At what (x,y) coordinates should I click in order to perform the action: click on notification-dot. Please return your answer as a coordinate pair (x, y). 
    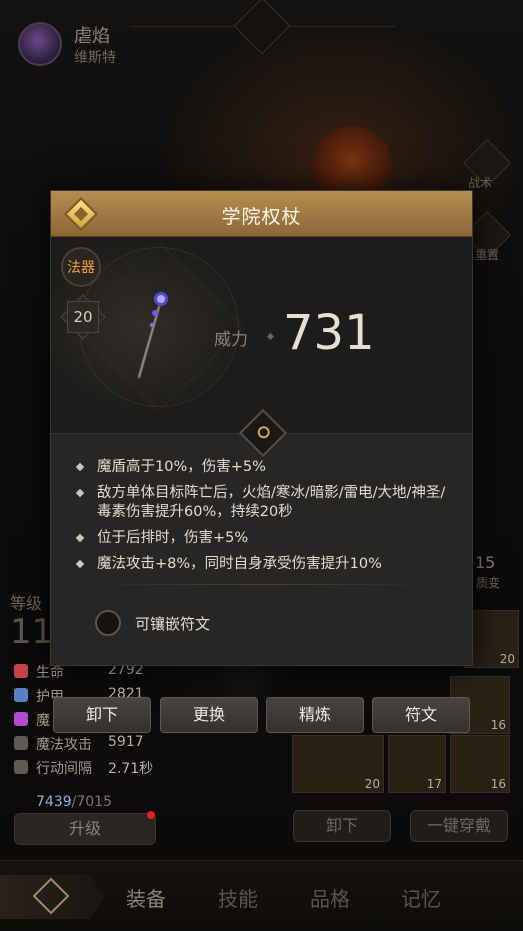
    Looking at the image, I should click on (151, 815).